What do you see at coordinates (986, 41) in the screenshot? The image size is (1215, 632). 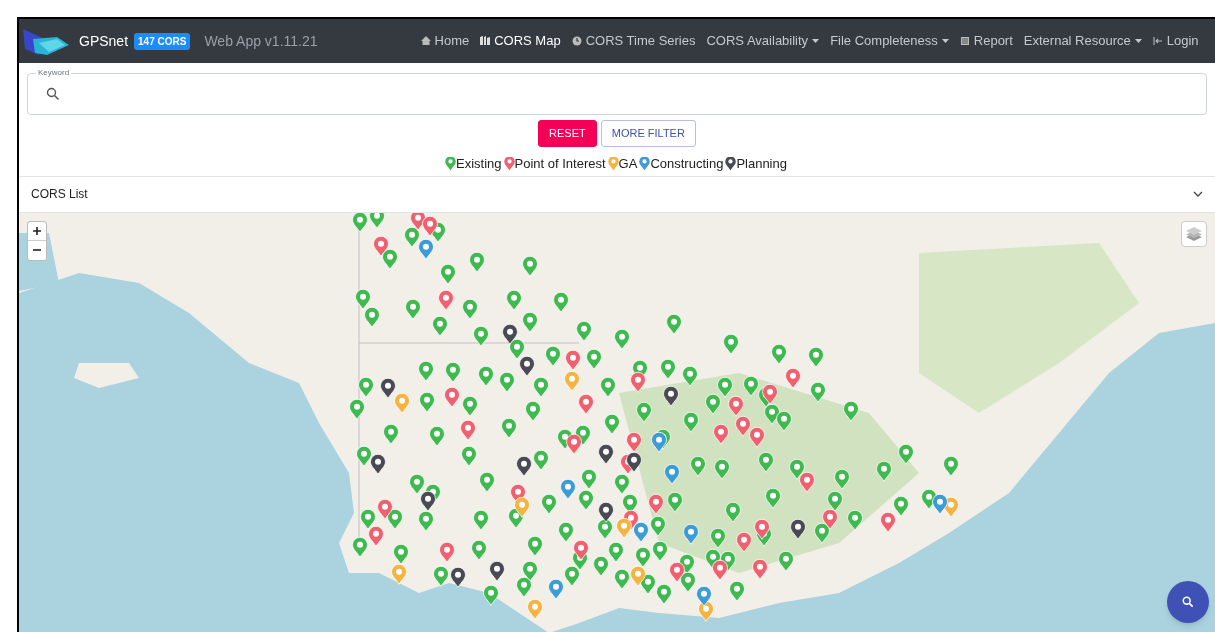 I see `nav-link: Report` at bounding box center [986, 41].